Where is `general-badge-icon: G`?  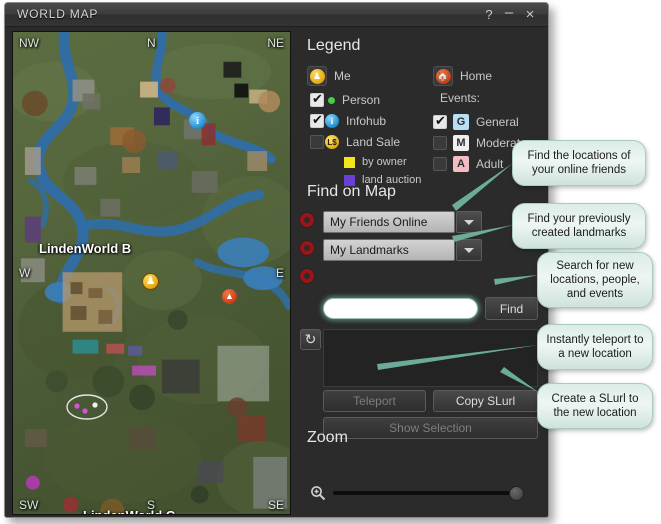 general-badge-icon: G is located at coordinates (461, 122).